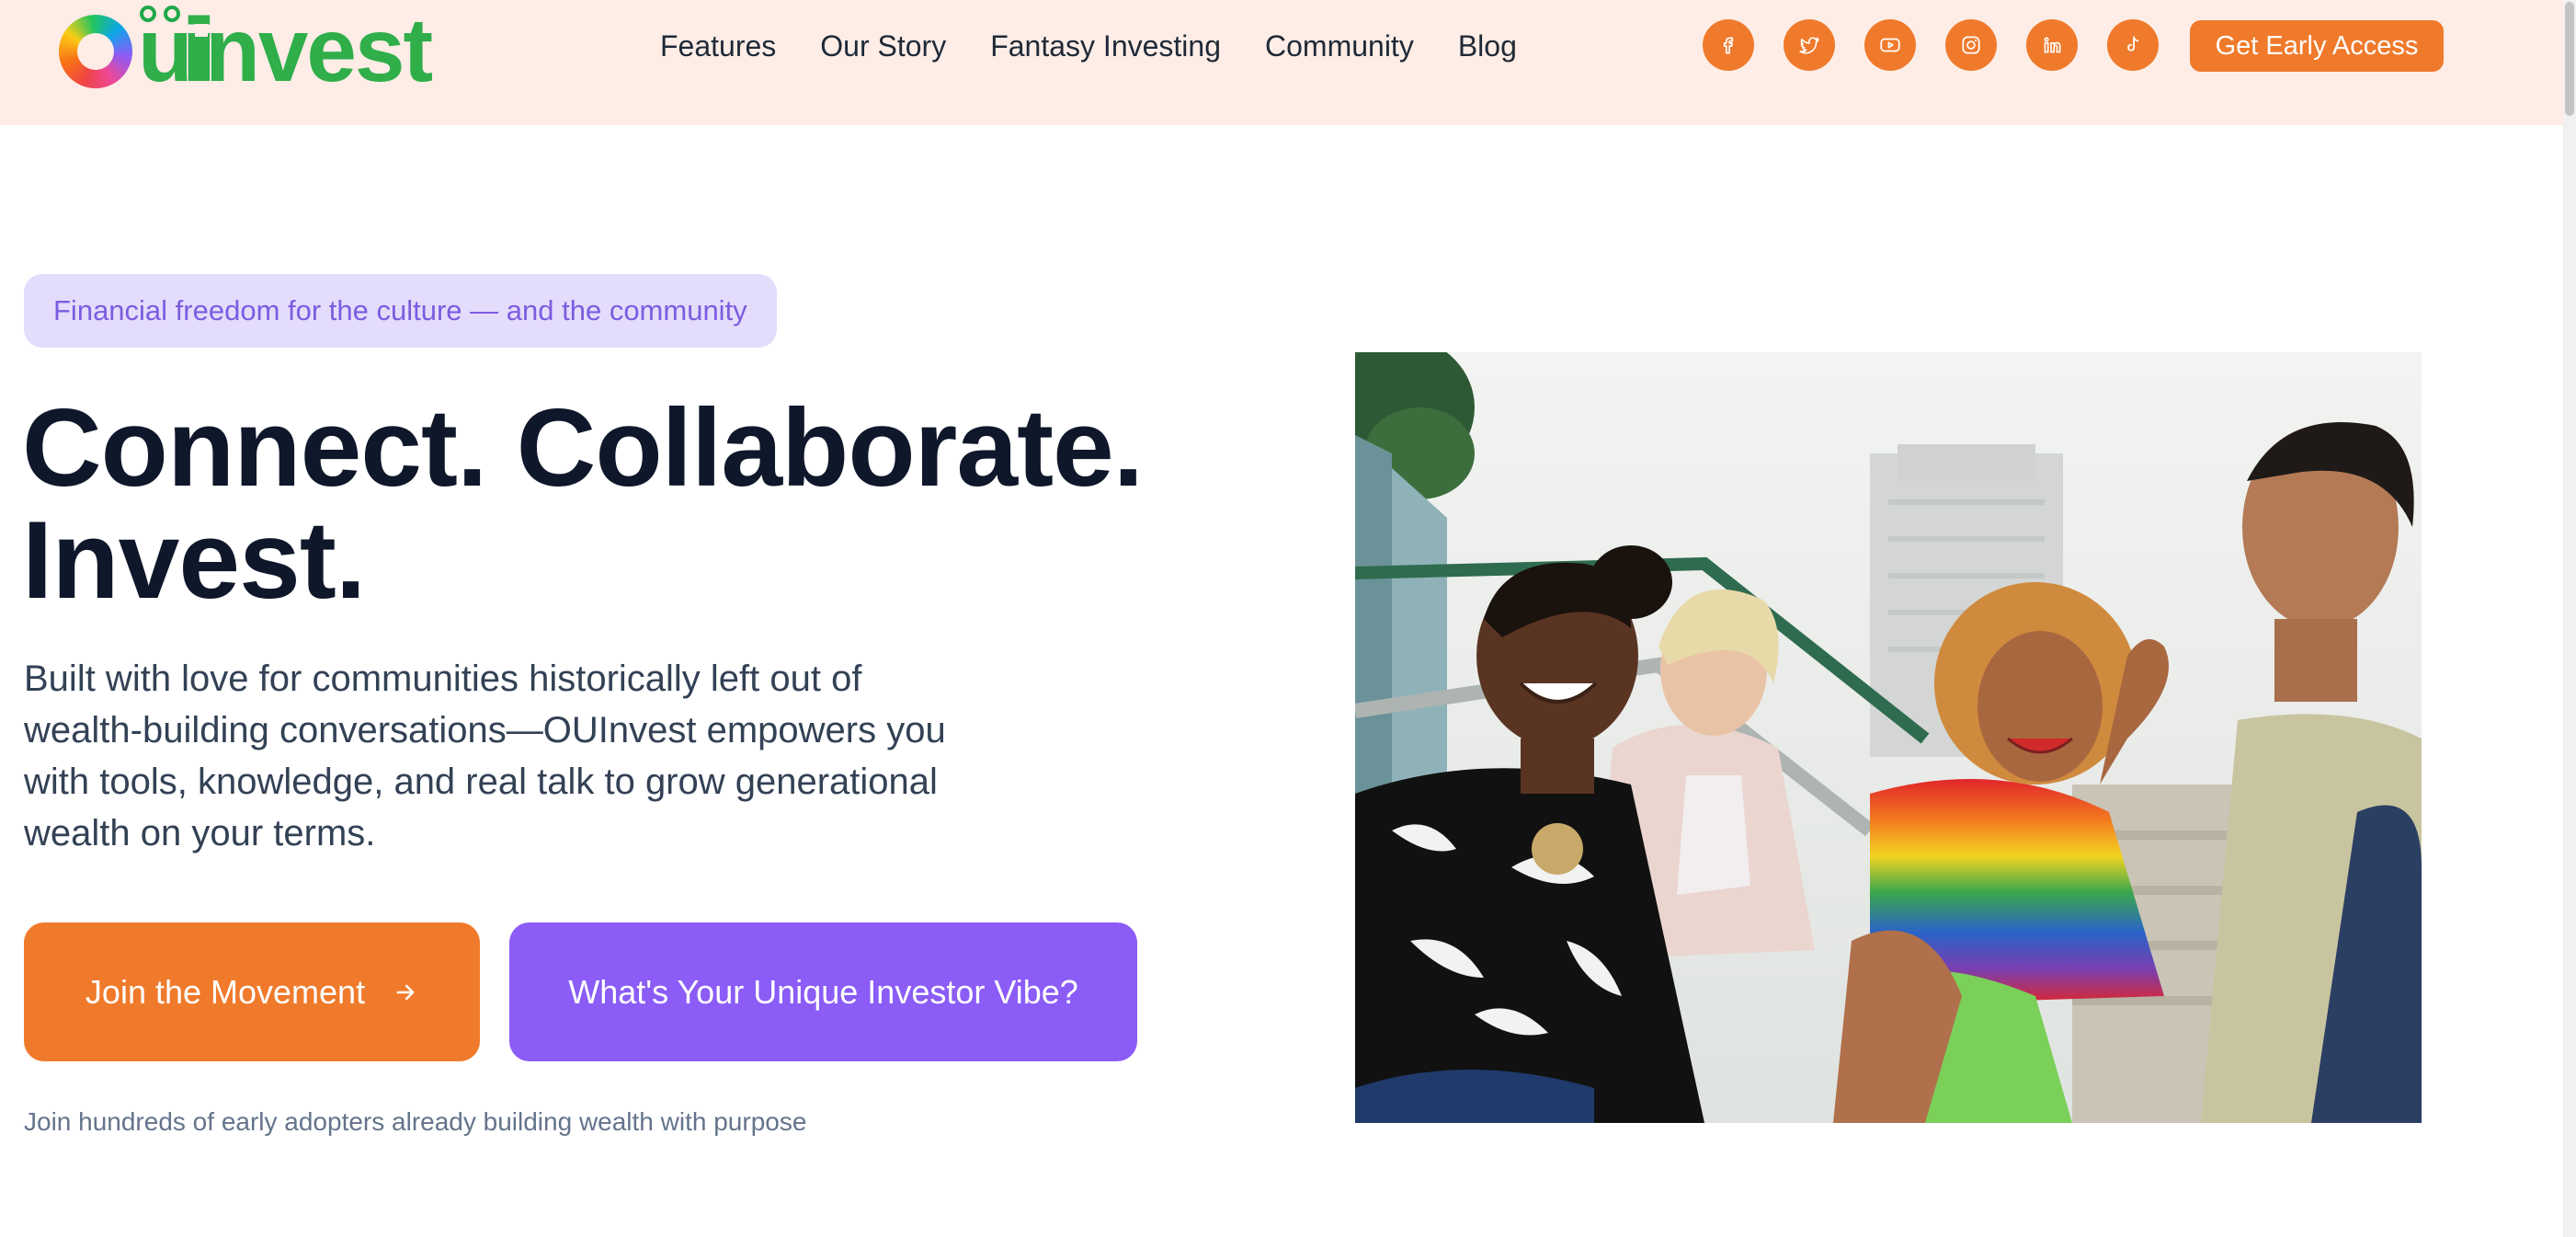  I want to click on investor-vibe-quiz-button: What's Your Unique Investor Vibe?, so click(823, 992).